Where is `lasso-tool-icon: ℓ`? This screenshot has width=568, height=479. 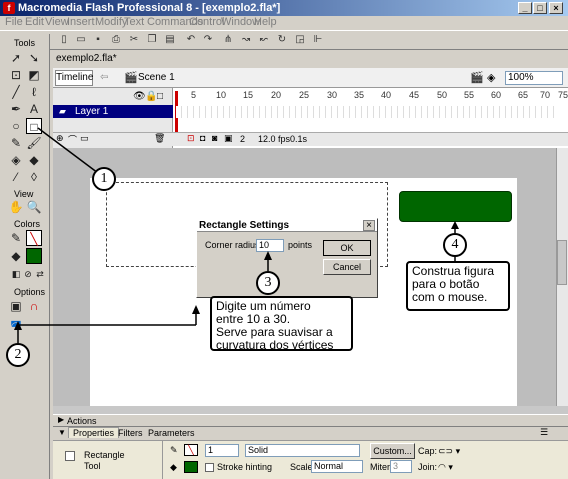 lasso-tool-icon: ℓ is located at coordinates (34, 92).